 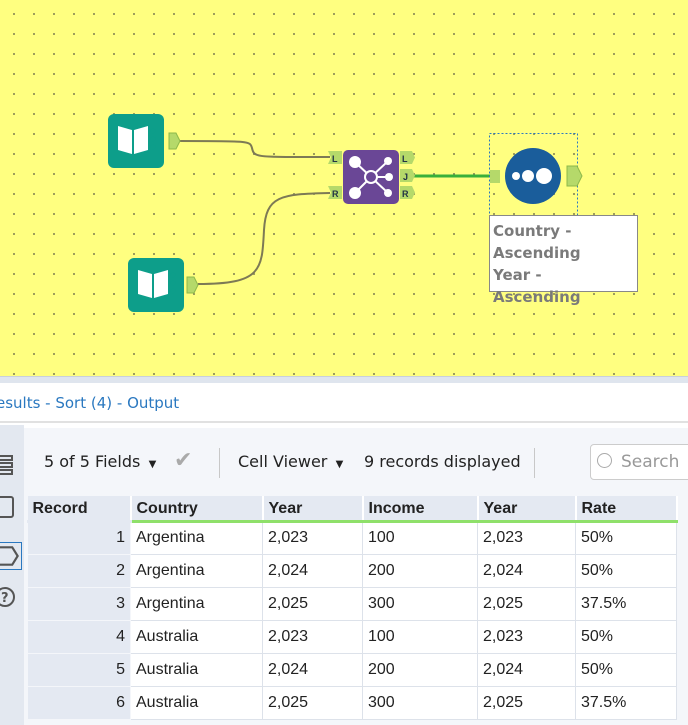 What do you see at coordinates (79, 702) in the screenshot?
I see `table-cell: 6` at bounding box center [79, 702].